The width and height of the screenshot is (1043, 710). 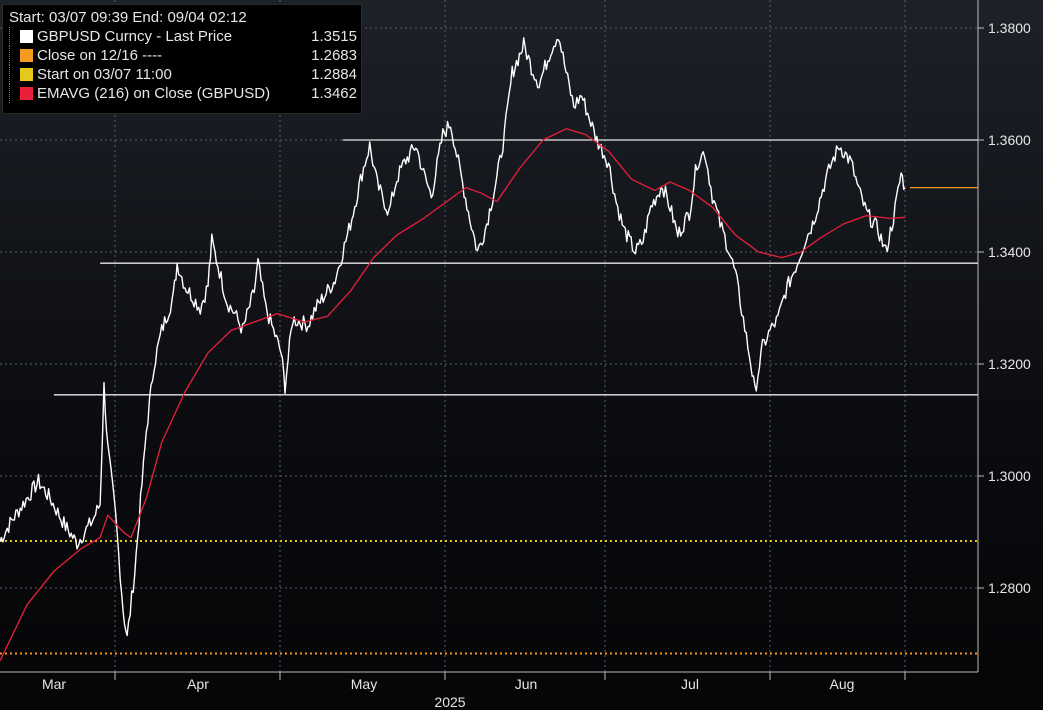 I want to click on legend-item-emavg: EMAVG (216) on Close (GBPUSD) 1.3462, so click(x=183, y=93).